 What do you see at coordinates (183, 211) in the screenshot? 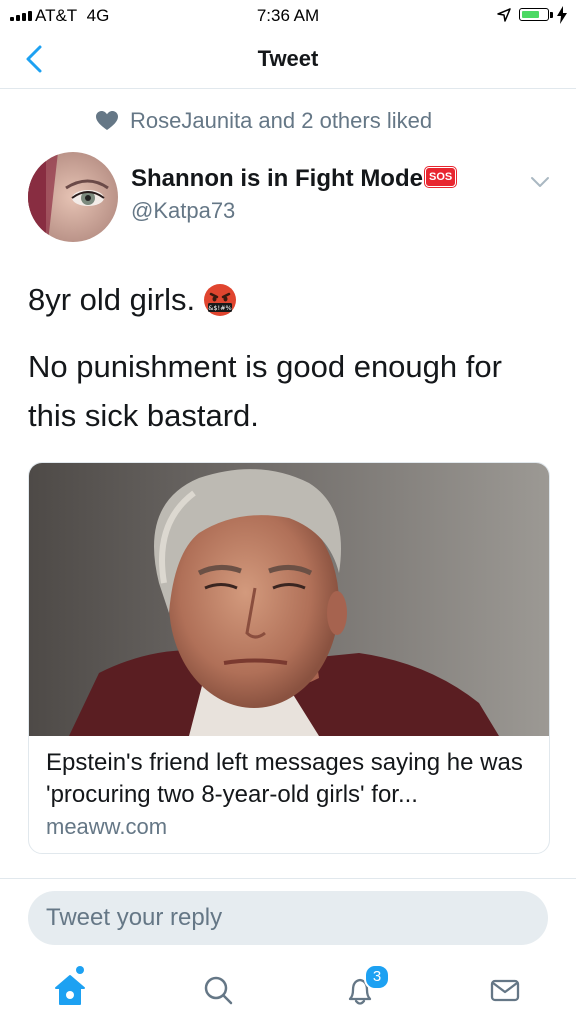
I see `author-handle: @Katpa73` at bounding box center [183, 211].